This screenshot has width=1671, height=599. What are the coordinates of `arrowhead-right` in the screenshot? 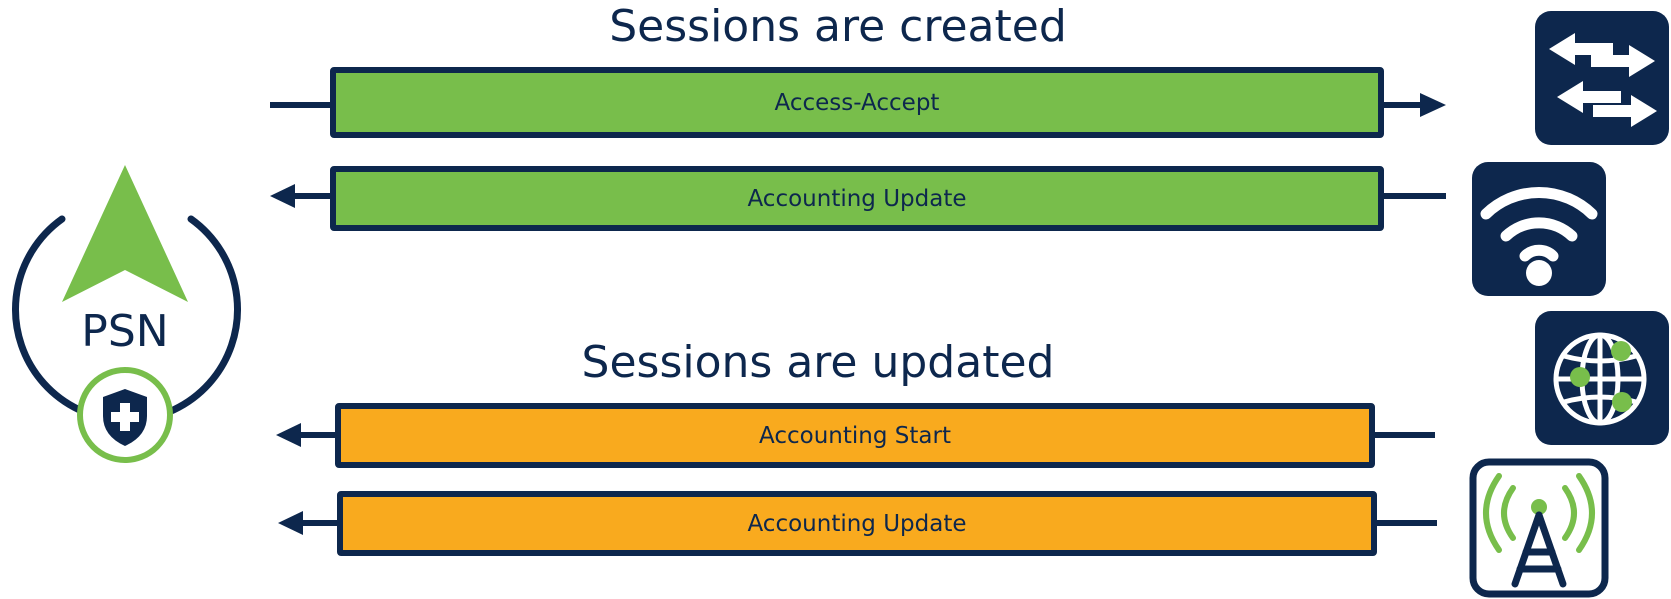 It's located at (1433, 105).